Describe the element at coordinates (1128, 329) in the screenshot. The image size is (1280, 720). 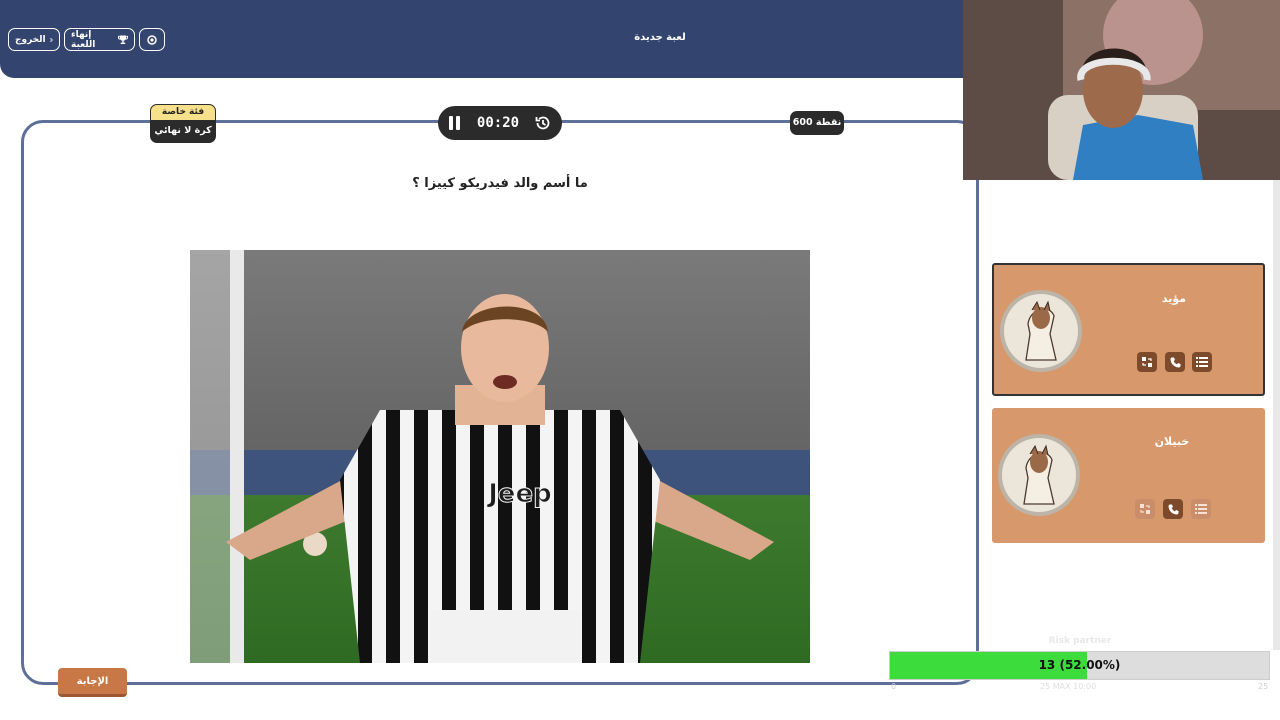
I see `team-card: مؤيد` at that location.